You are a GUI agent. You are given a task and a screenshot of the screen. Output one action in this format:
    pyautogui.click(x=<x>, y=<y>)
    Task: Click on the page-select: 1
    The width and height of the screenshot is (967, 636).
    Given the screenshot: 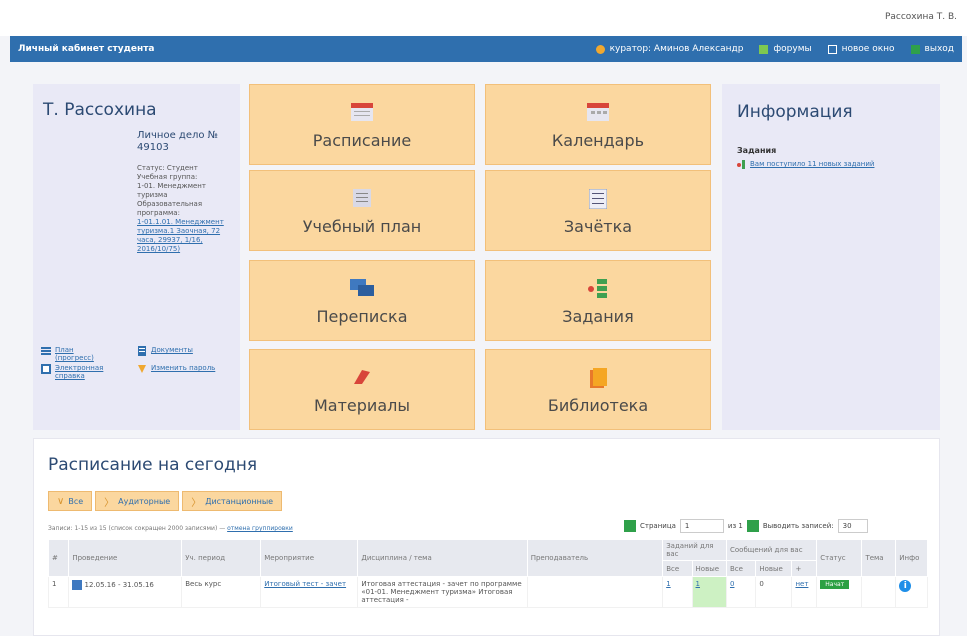 What is the action you would take?
    pyautogui.click(x=701, y=526)
    